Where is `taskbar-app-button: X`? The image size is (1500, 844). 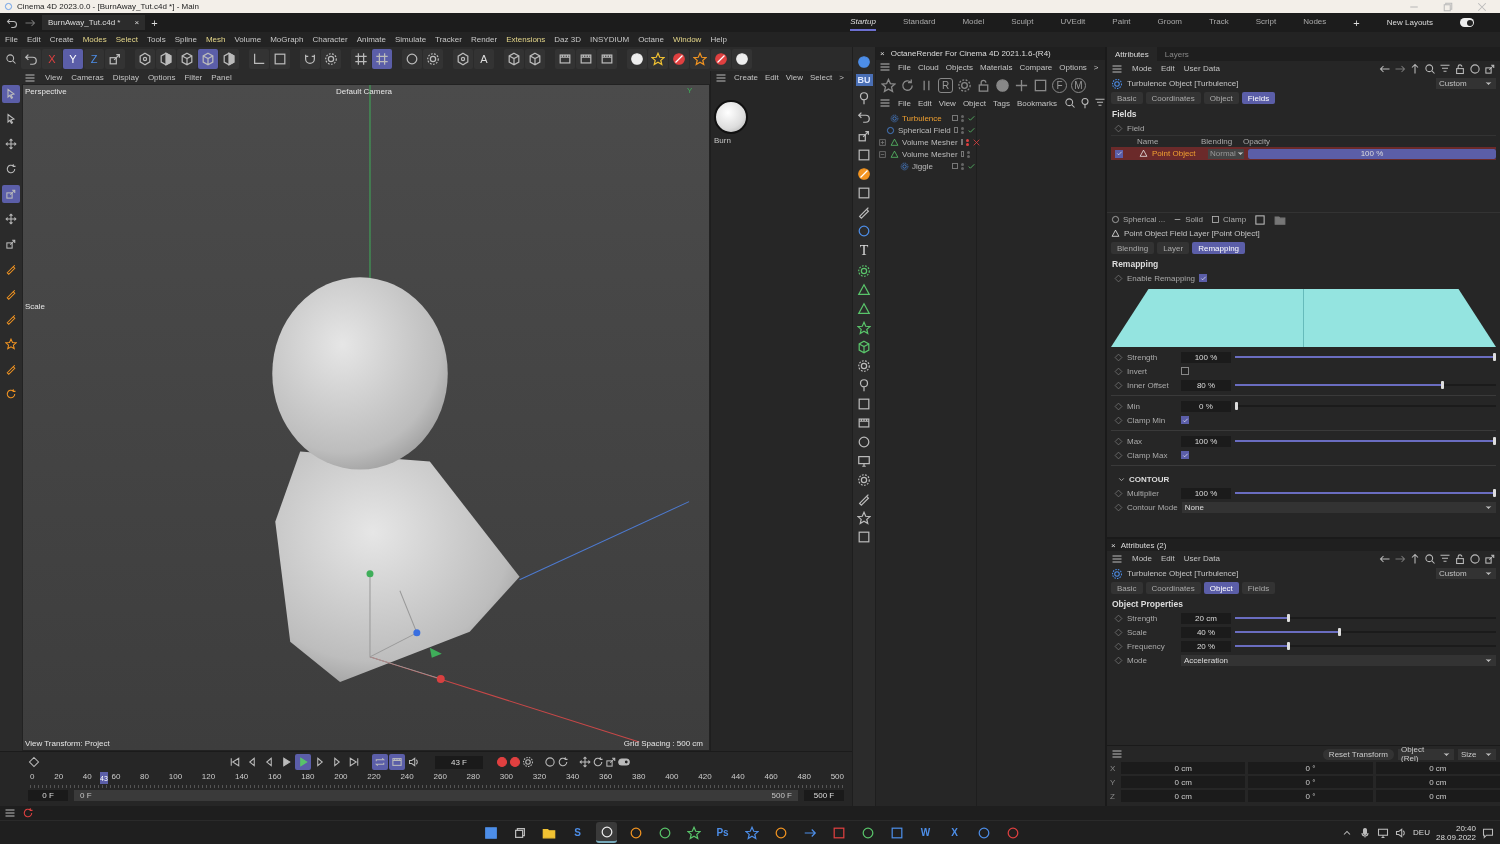
taskbar-app-button: X is located at coordinates (954, 832).